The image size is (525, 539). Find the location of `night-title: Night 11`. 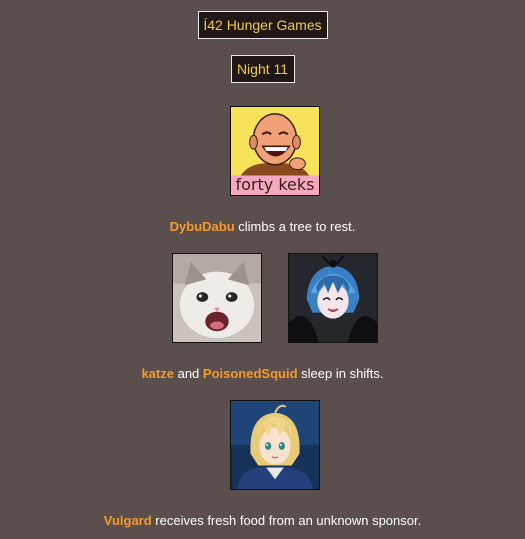

night-title: Night 11 is located at coordinates (262, 69).